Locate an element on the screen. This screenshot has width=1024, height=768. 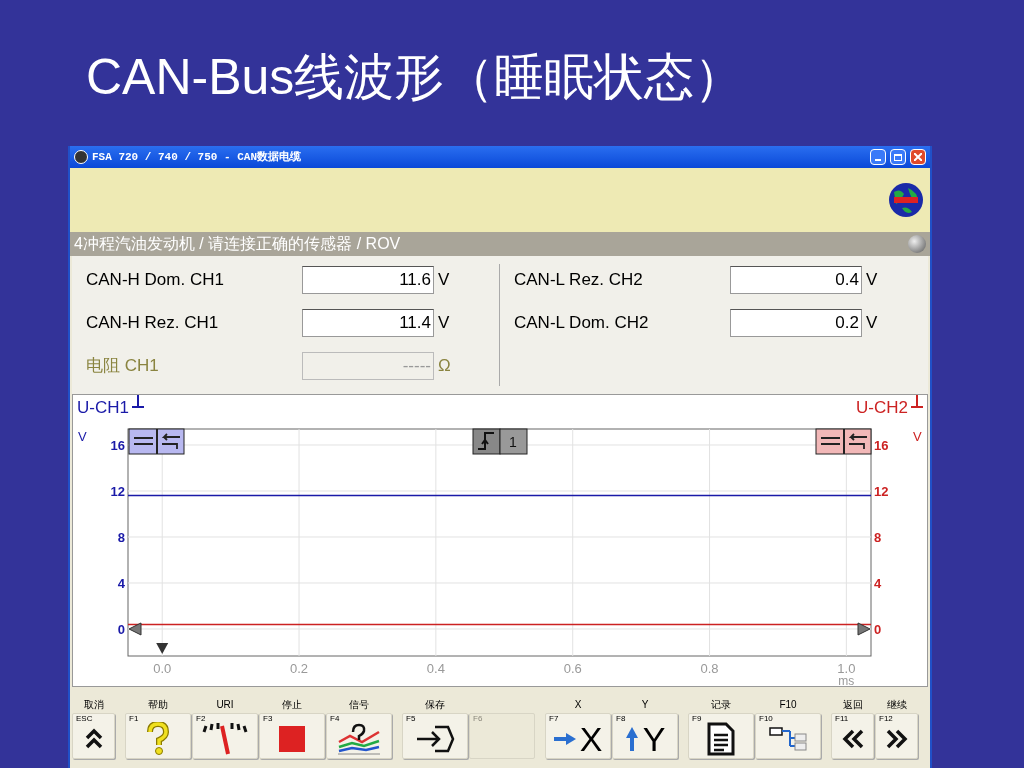
reading-label: 电阻 CH1 is located at coordinates (123, 366).